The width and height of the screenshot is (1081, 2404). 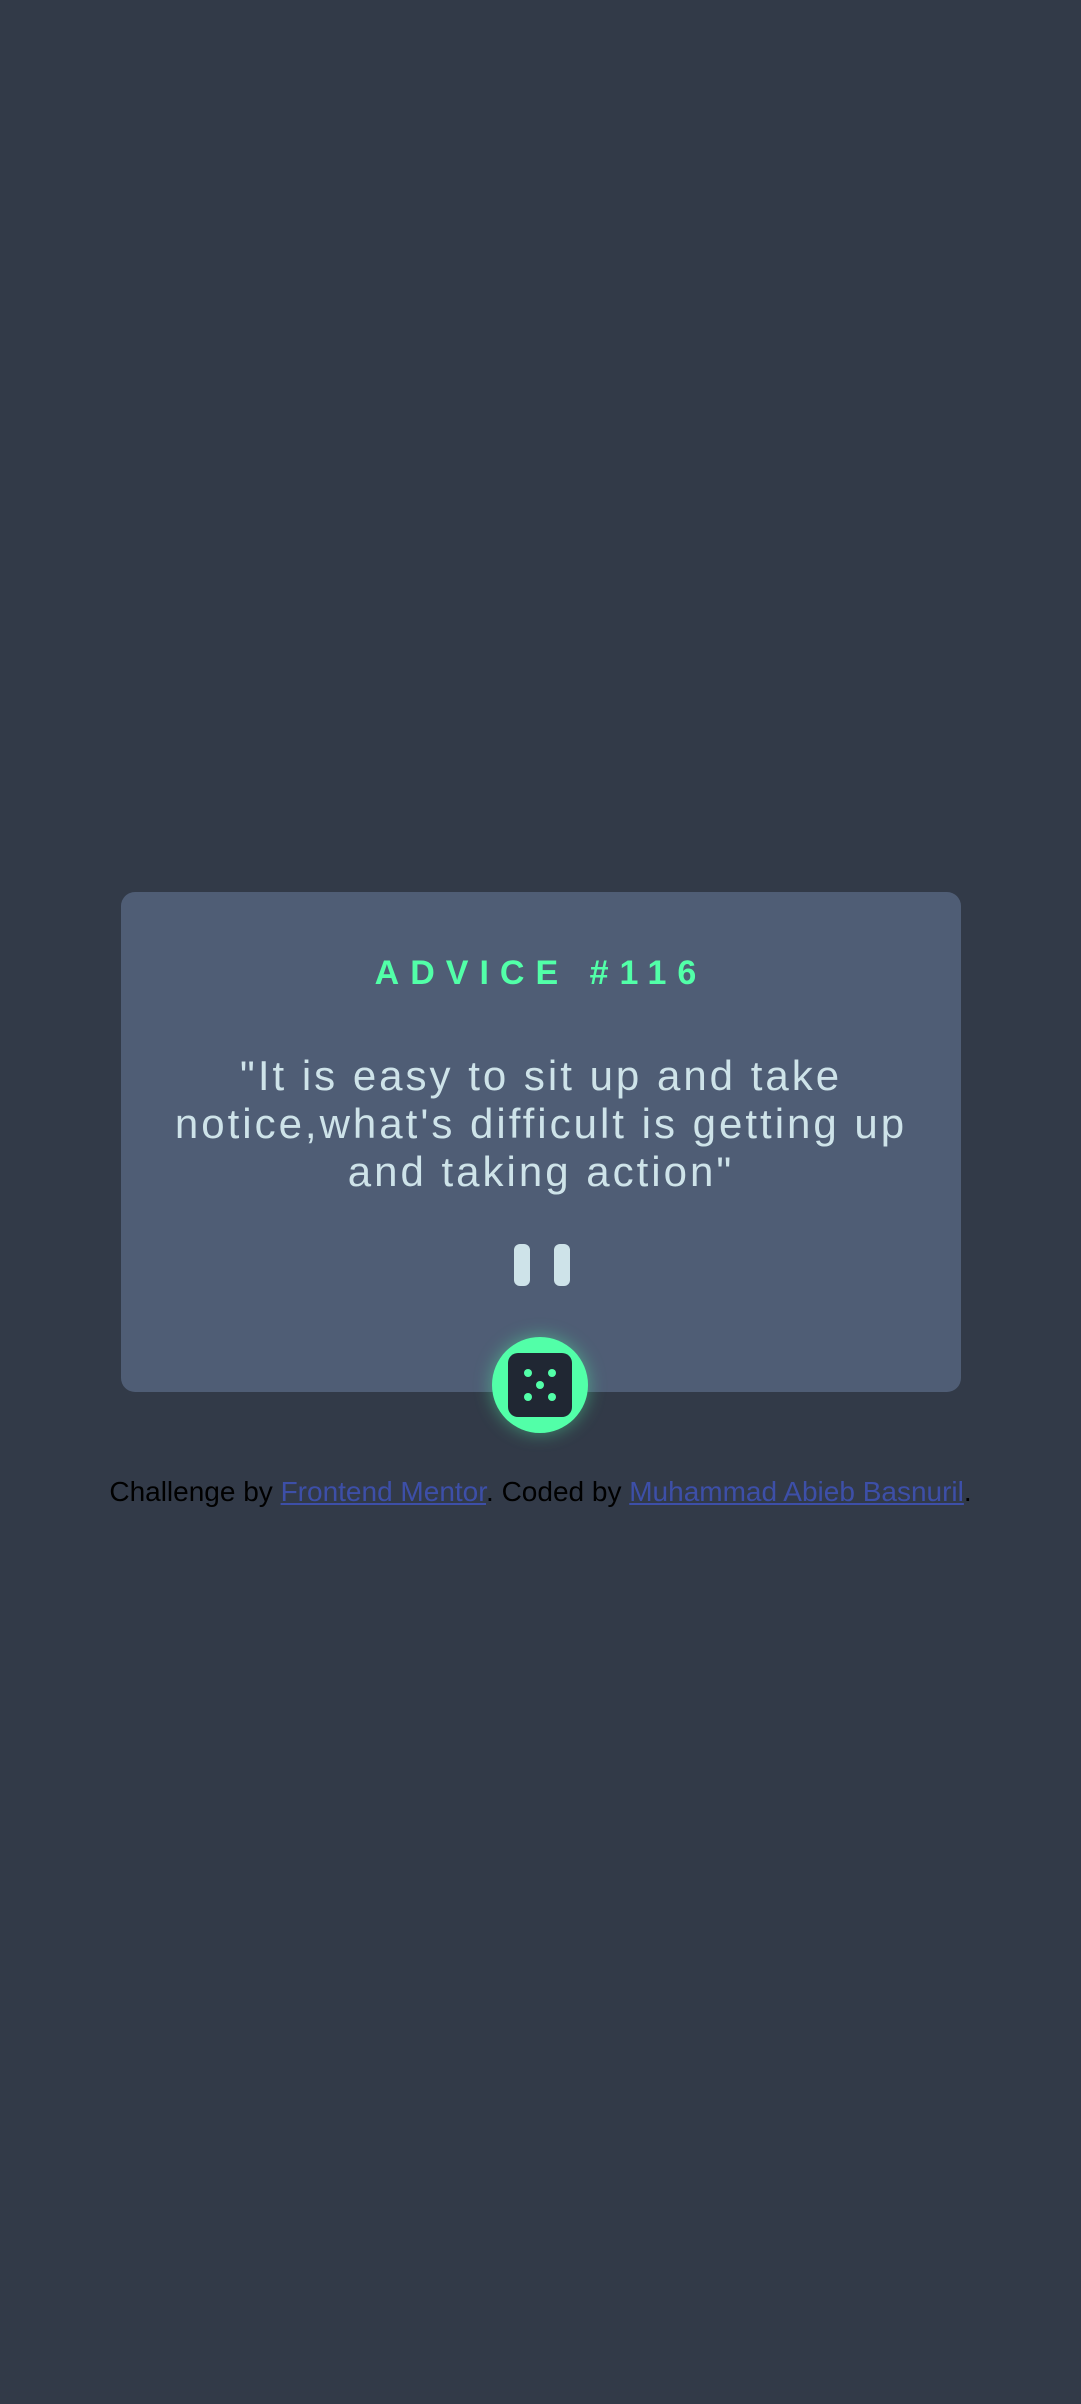 What do you see at coordinates (541, 973) in the screenshot?
I see `advice-number: ADVICE #116` at bounding box center [541, 973].